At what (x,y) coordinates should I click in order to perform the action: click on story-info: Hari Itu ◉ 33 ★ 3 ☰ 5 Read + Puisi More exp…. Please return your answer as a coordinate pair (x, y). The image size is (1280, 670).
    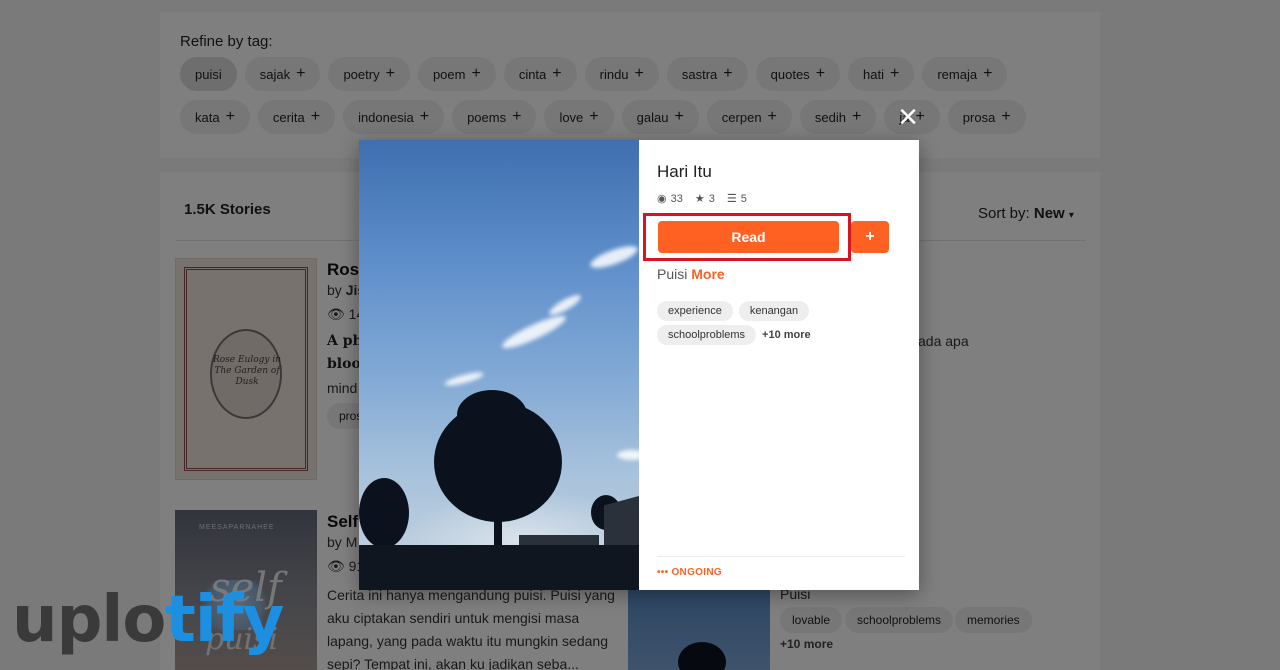
    Looking at the image, I should click on (779, 365).